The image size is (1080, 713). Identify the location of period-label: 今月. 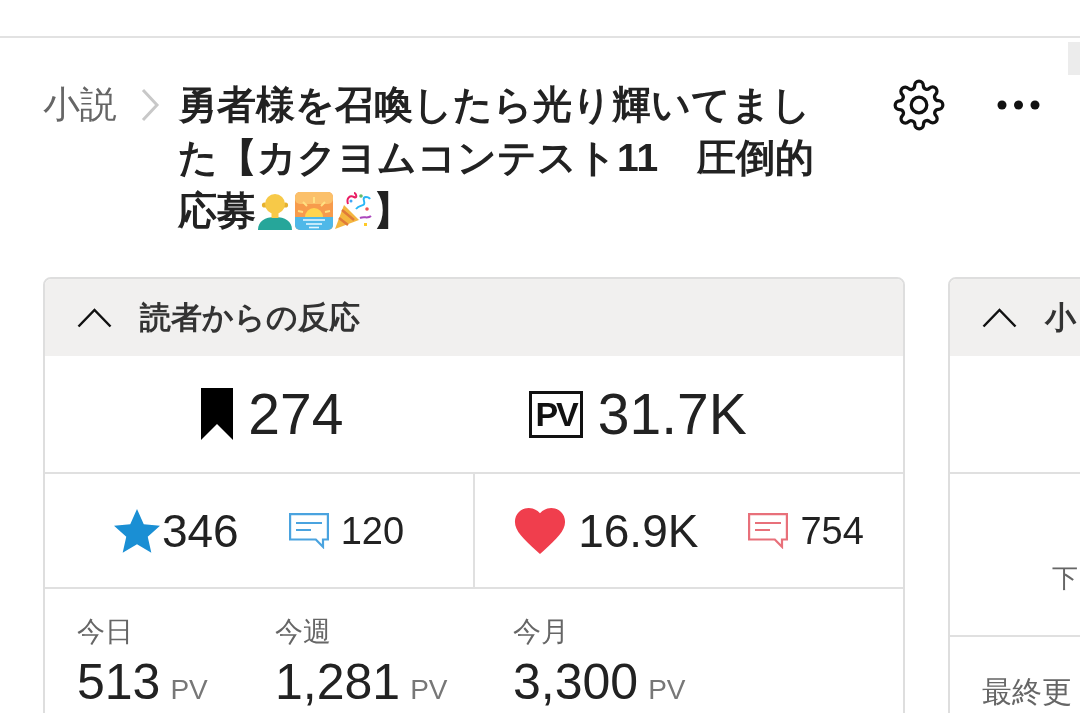
(541, 632).